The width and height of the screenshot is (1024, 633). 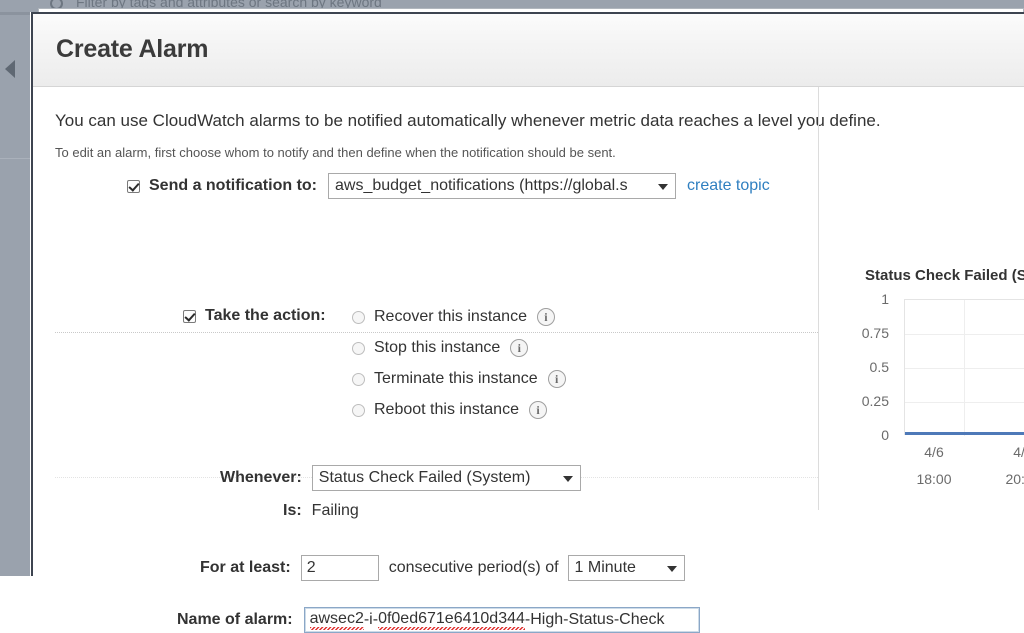 I want to click on x-tick-label: 4/6 20:00, so click(x=1008, y=465).